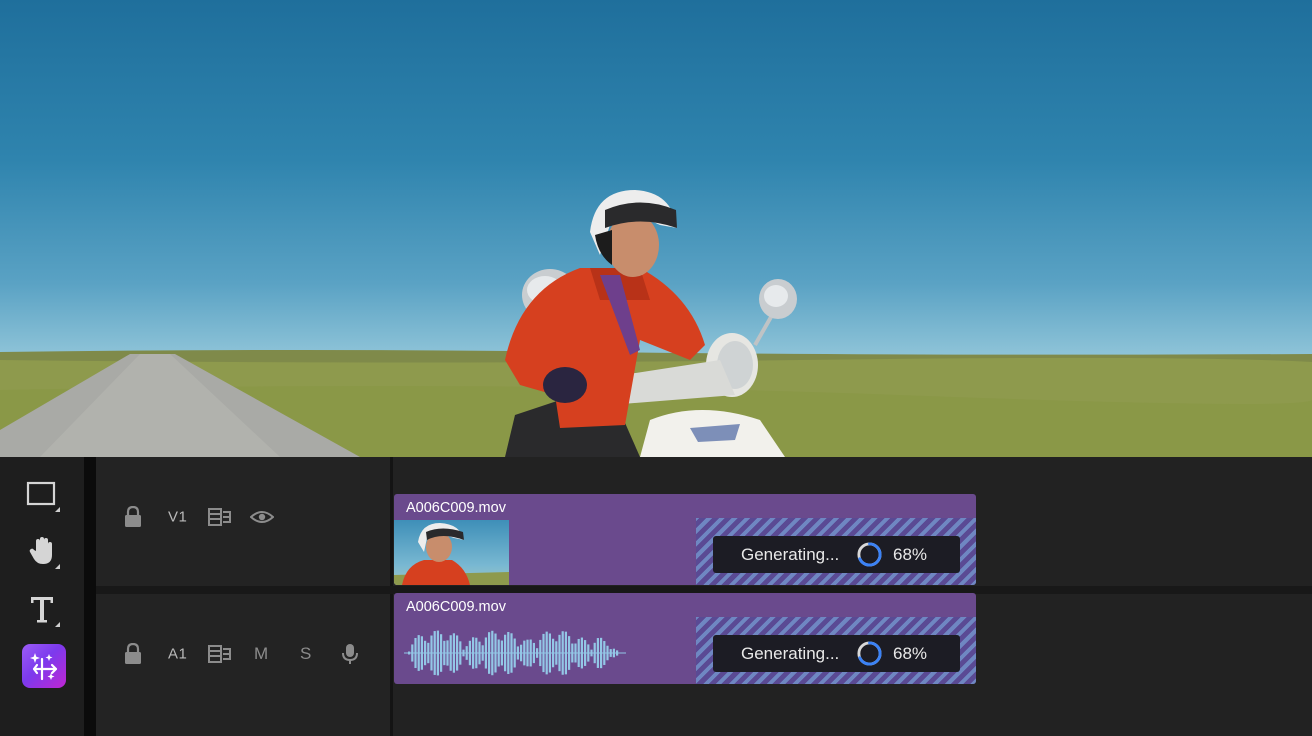 This screenshot has height=736, width=1312. What do you see at coordinates (305, 654) in the screenshot?
I see `track-solo-toggle: S` at bounding box center [305, 654].